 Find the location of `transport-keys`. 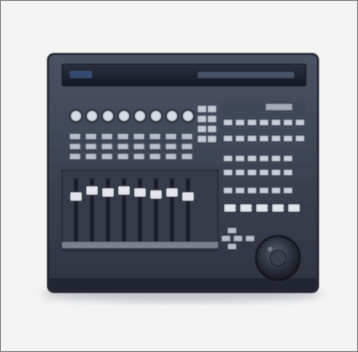

transport-keys is located at coordinates (262, 208).